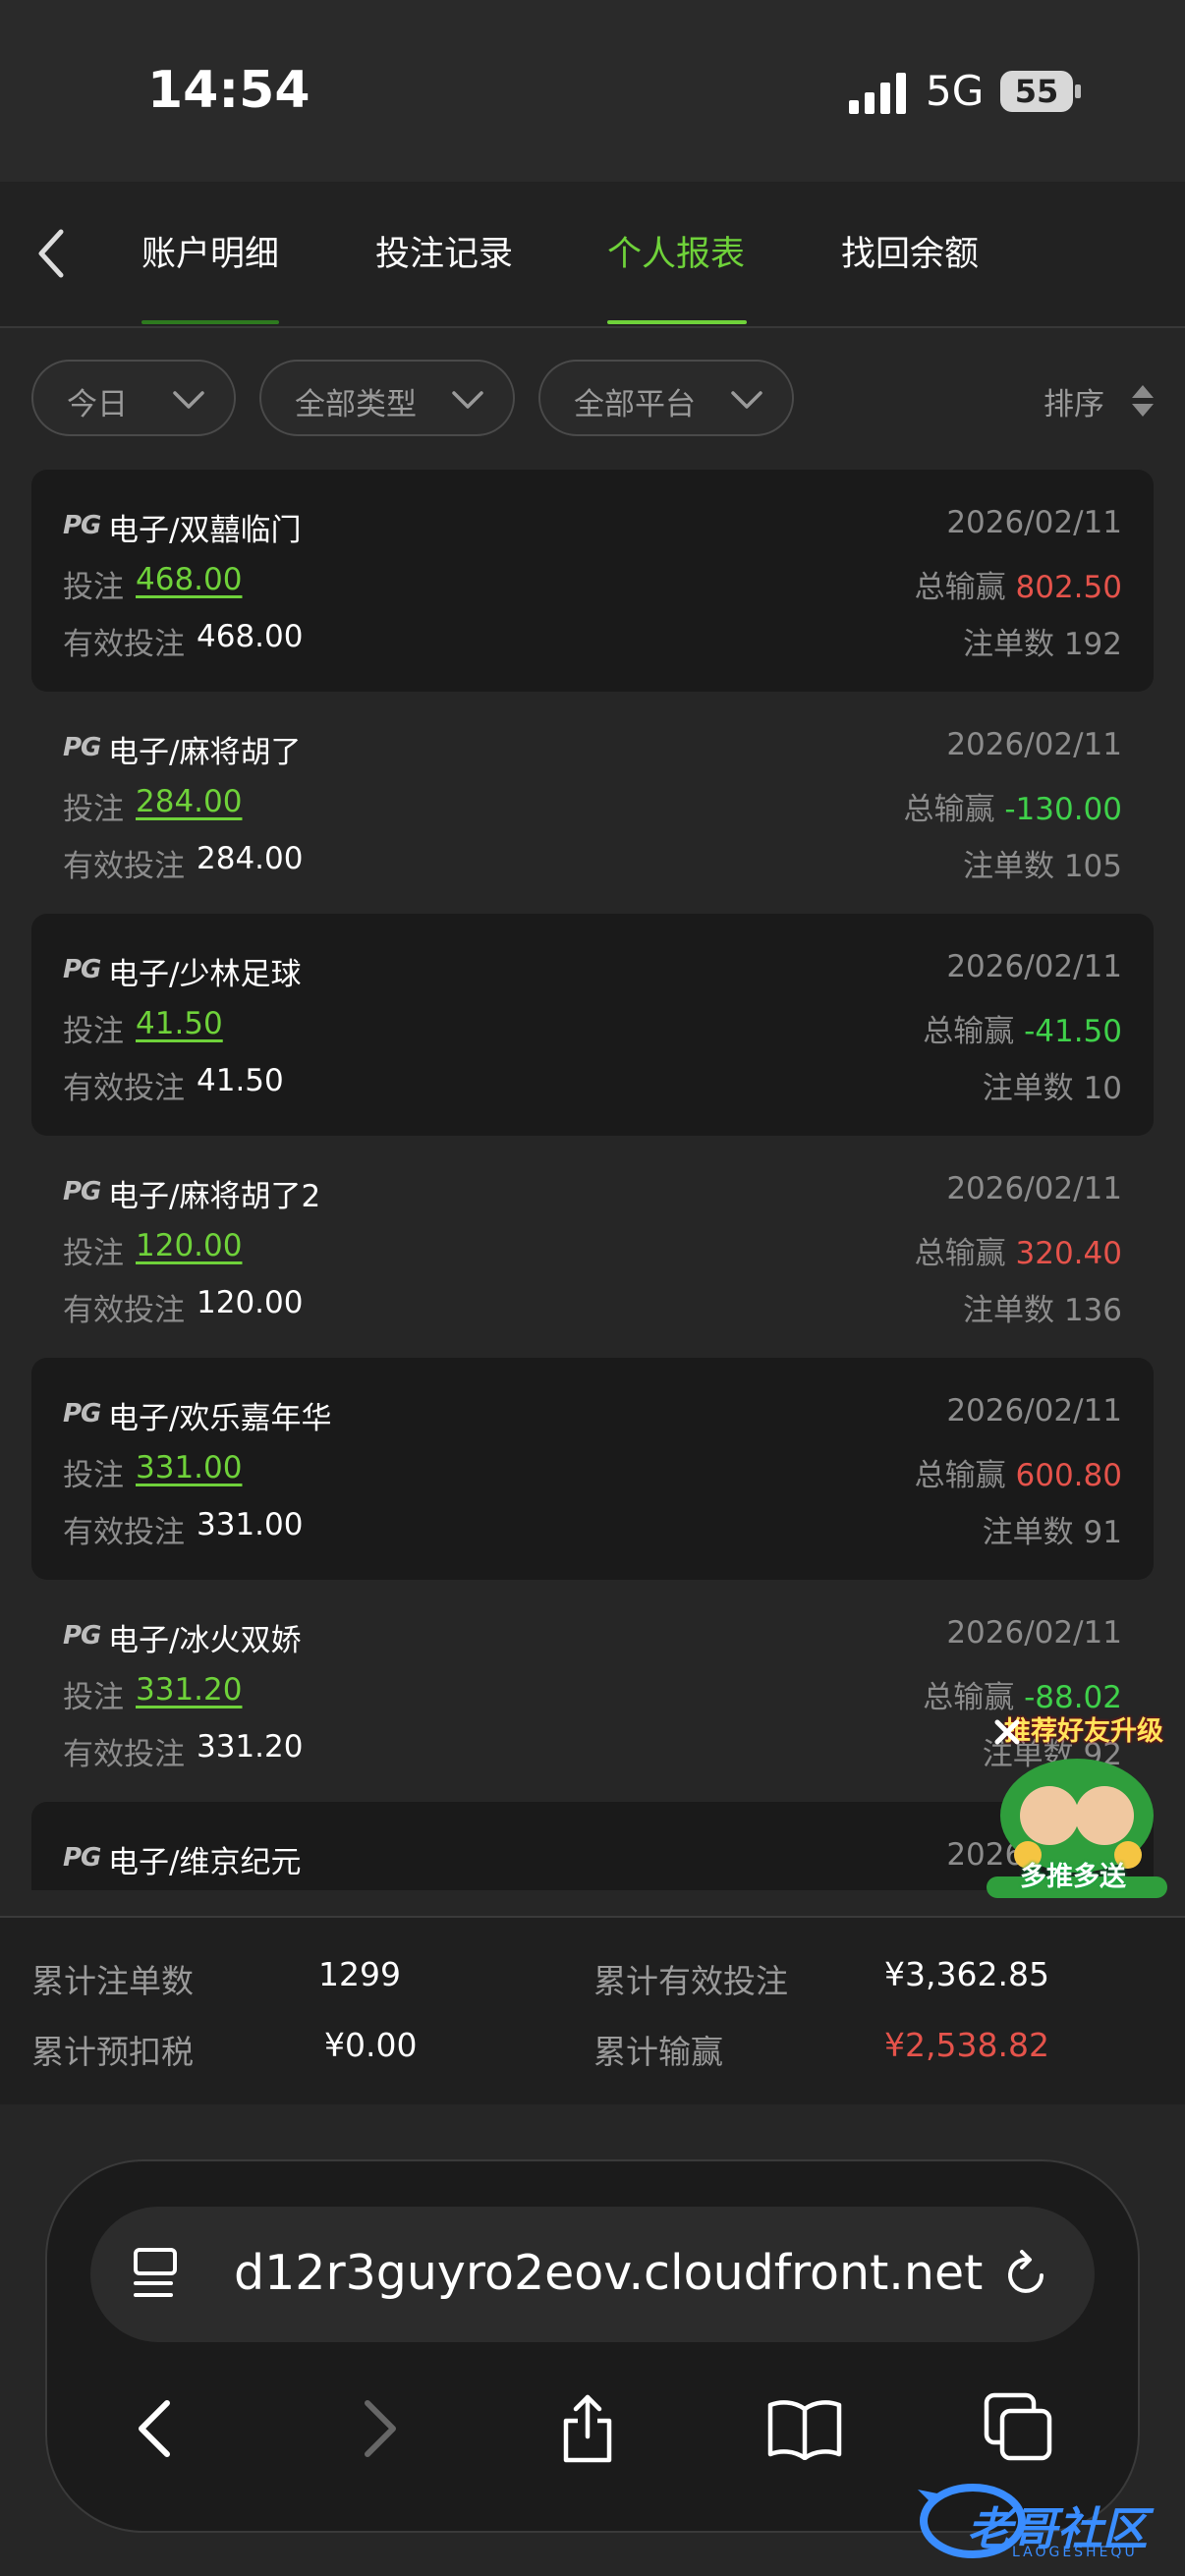  Describe the element at coordinates (189, 579) in the screenshot. I see `bet-amount: 468.00` at that location.